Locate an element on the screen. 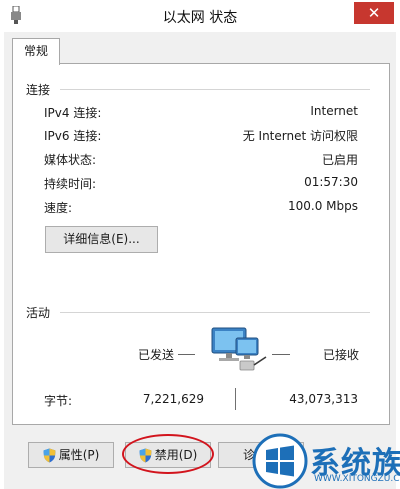 Image resolution: width=400 pixels, height=489 pixels. ipv4-value: Internet is located at coordinates (334, 111).